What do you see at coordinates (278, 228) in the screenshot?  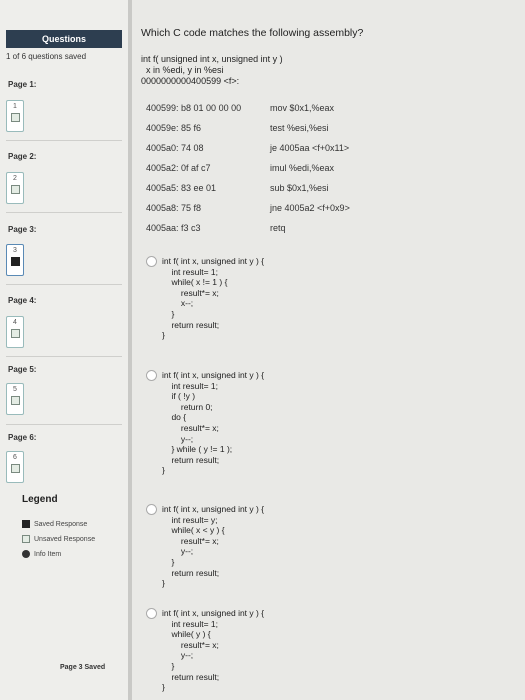 I see `asm-instruction: retq` at bounding box center [278, 228].